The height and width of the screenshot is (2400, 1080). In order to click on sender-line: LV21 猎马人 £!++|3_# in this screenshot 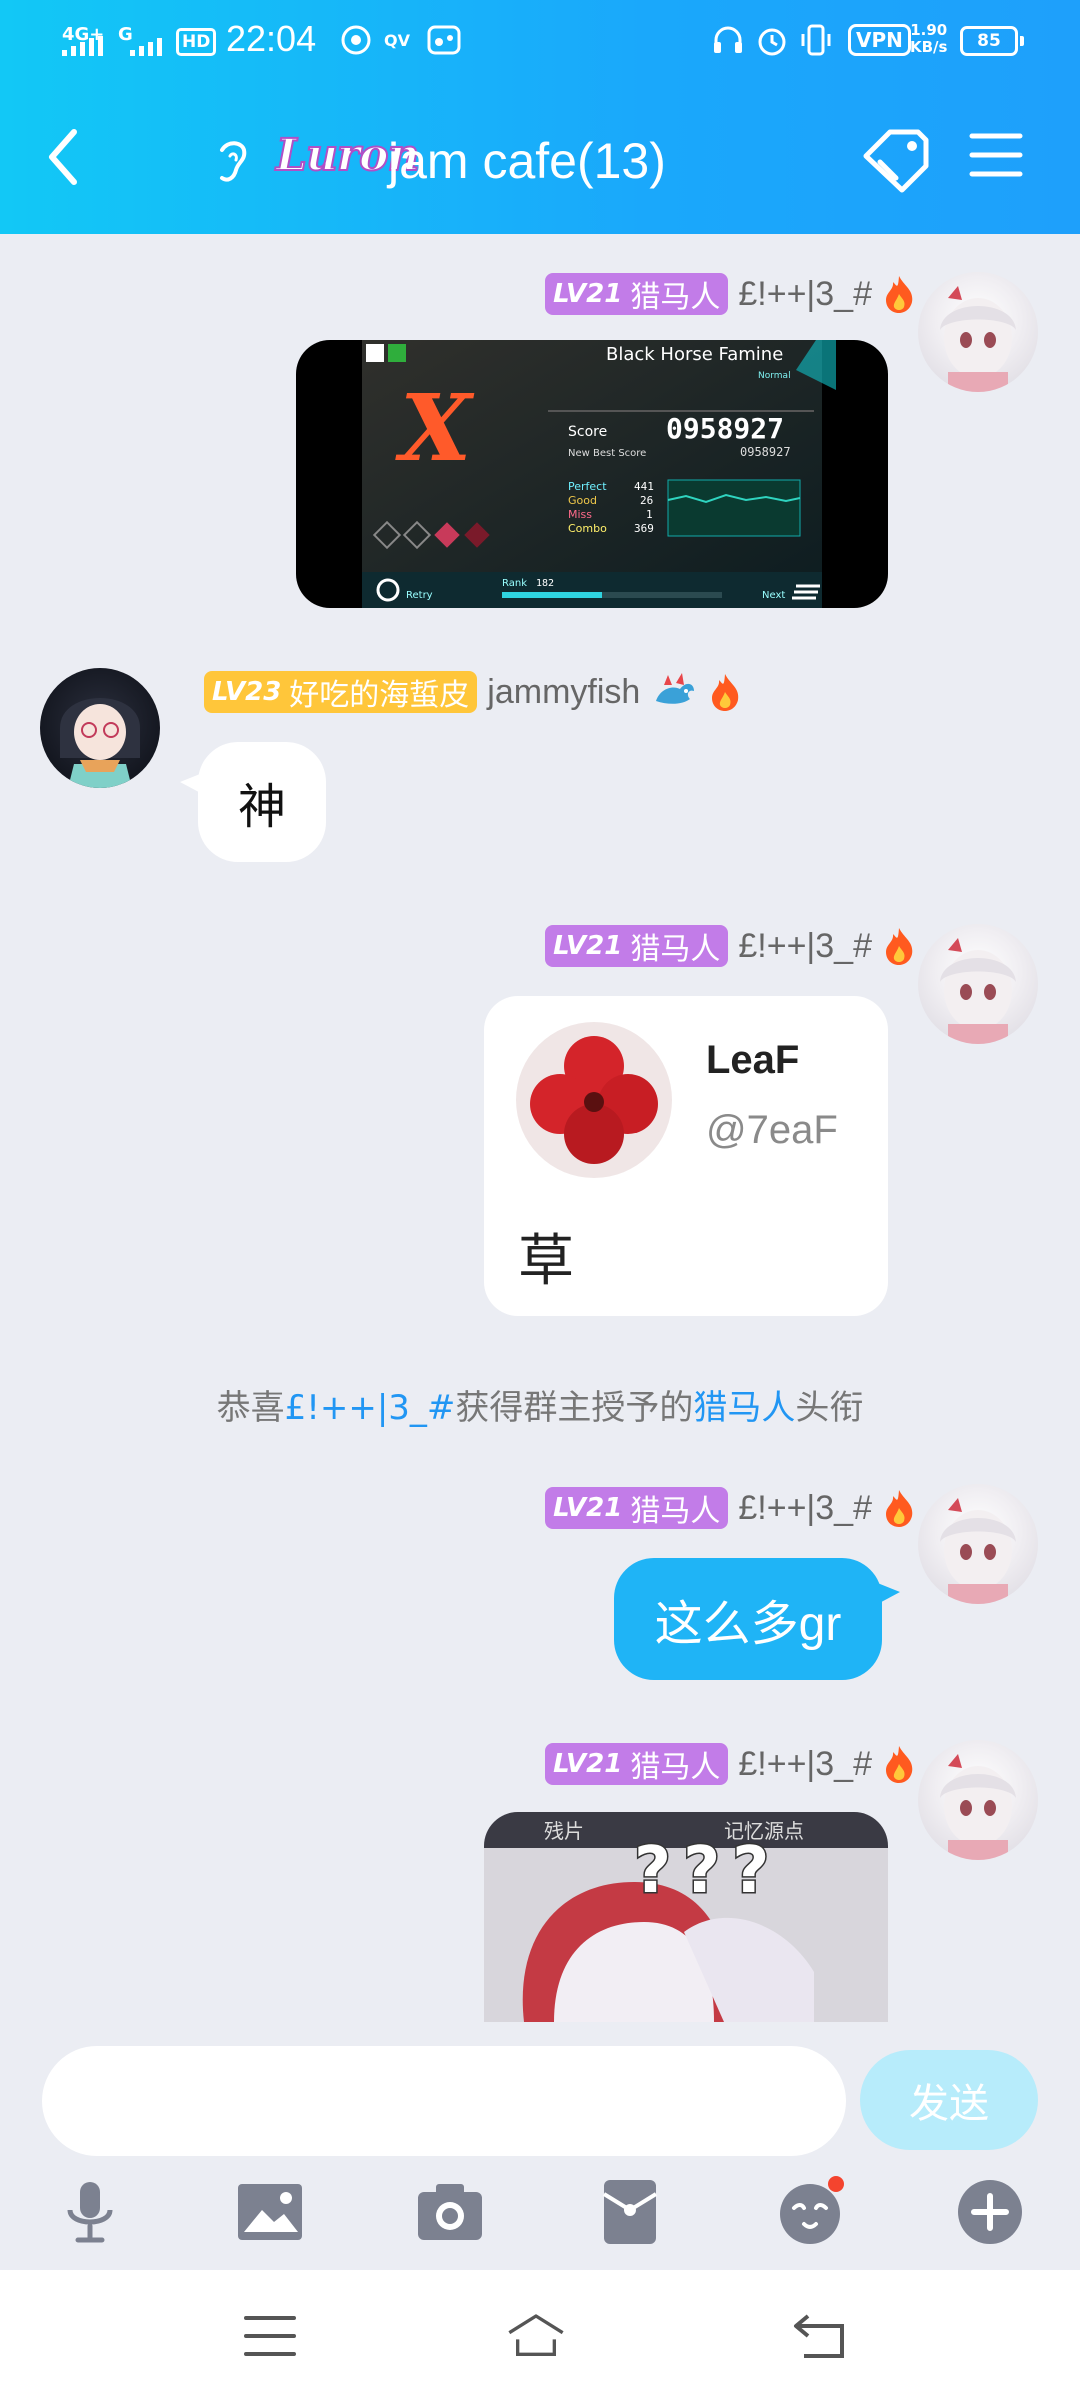, I will do `click(730, 294)`.